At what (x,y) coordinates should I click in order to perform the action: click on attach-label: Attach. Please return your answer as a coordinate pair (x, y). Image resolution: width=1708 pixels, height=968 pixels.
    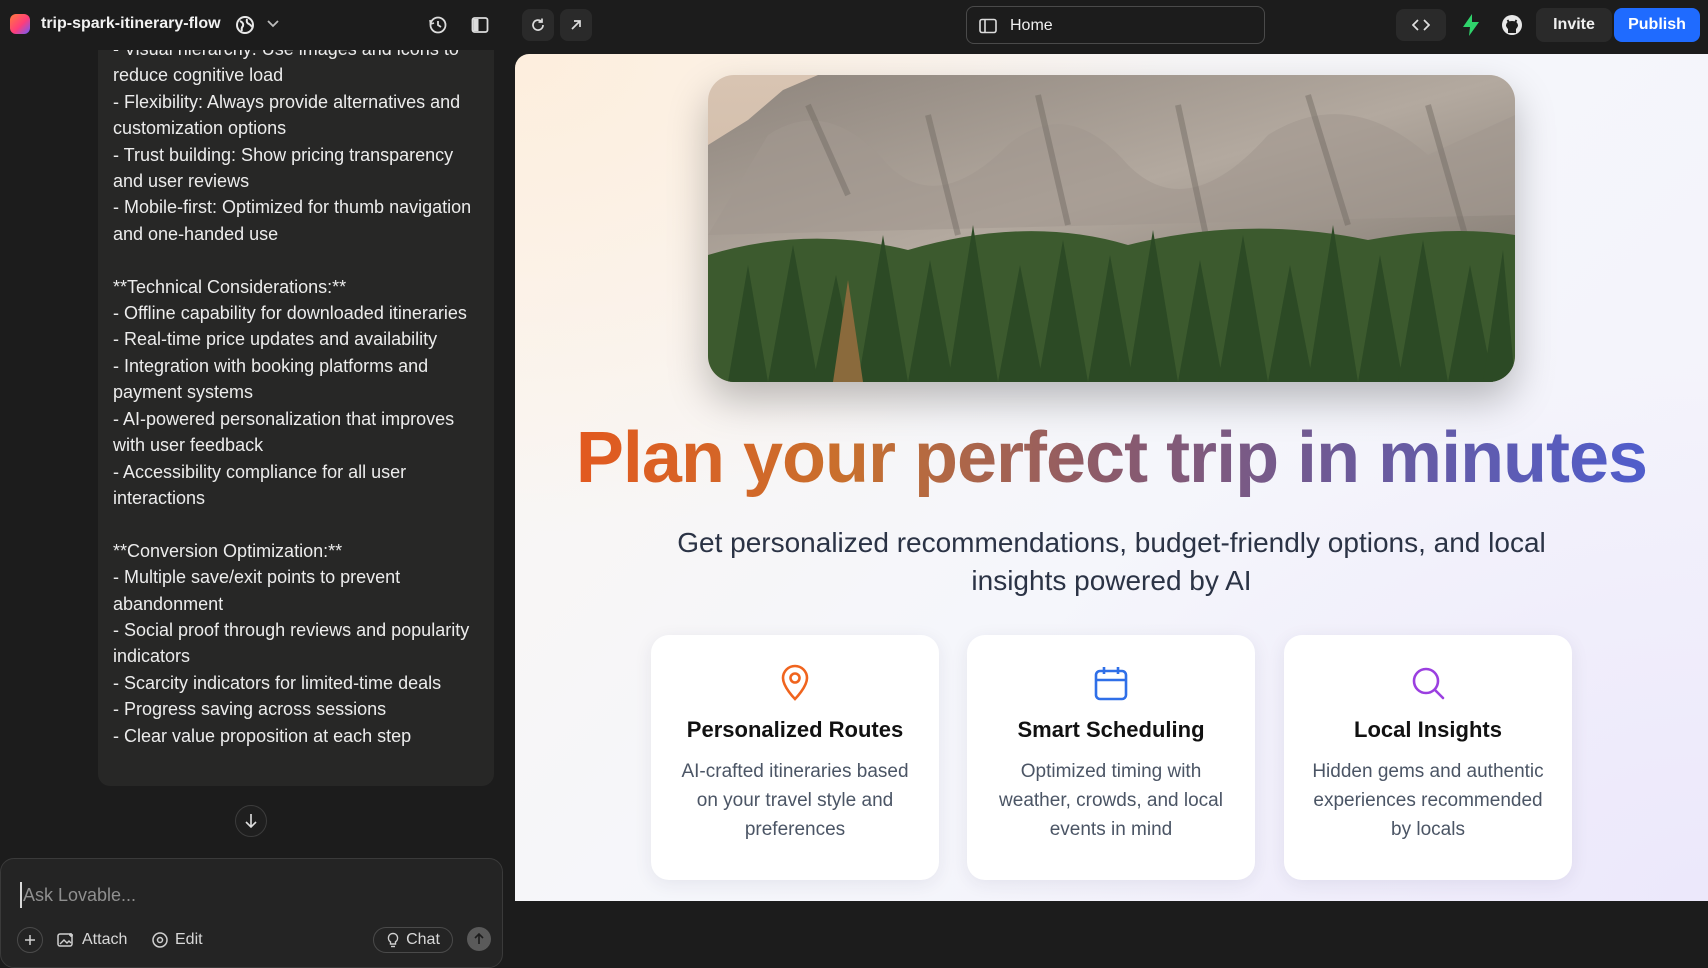
    Looking at the image, I should click on (105, 939).